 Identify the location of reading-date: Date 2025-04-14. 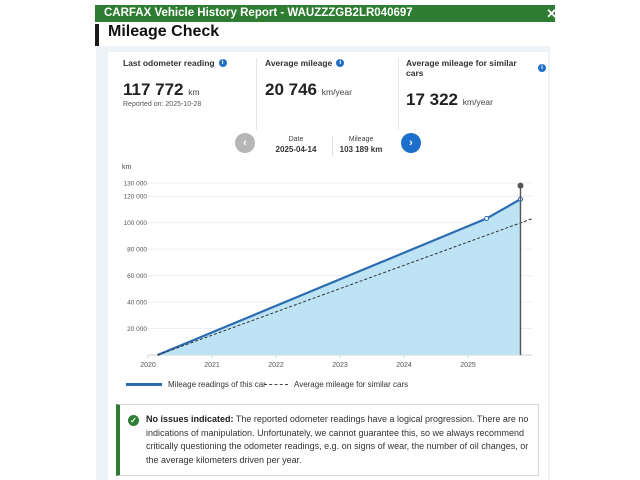
(296, 145).